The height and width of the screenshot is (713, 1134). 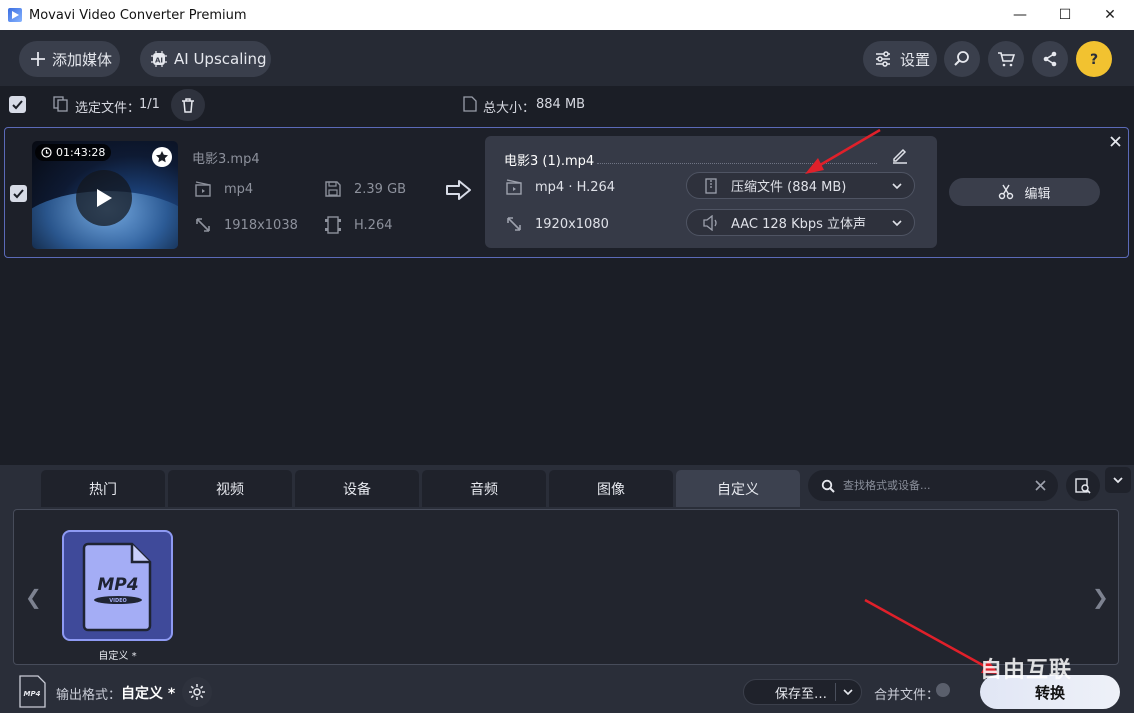 What do you see at coordinates (108, 108) in the screenshot?
I see `selected-files-label: 选定文件：` at bounding box center [108, 108].